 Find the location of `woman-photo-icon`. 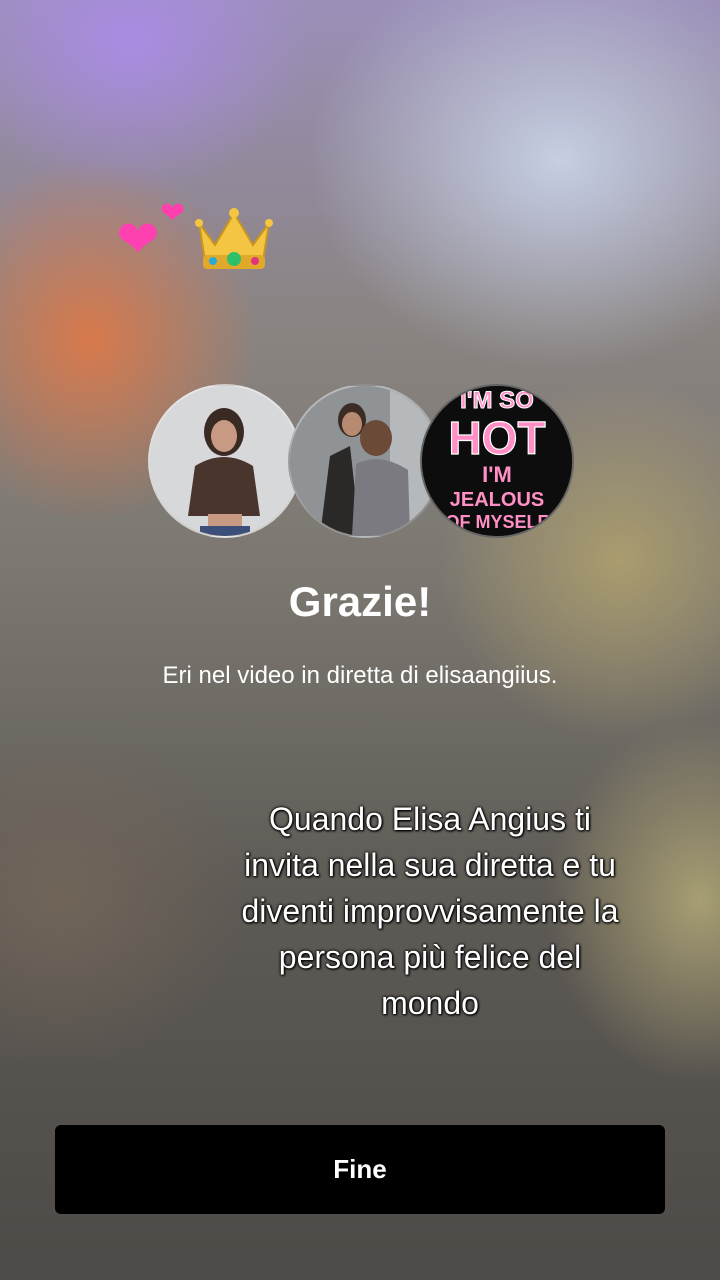

woman-photo-icon is located at coordinates (225, 461).